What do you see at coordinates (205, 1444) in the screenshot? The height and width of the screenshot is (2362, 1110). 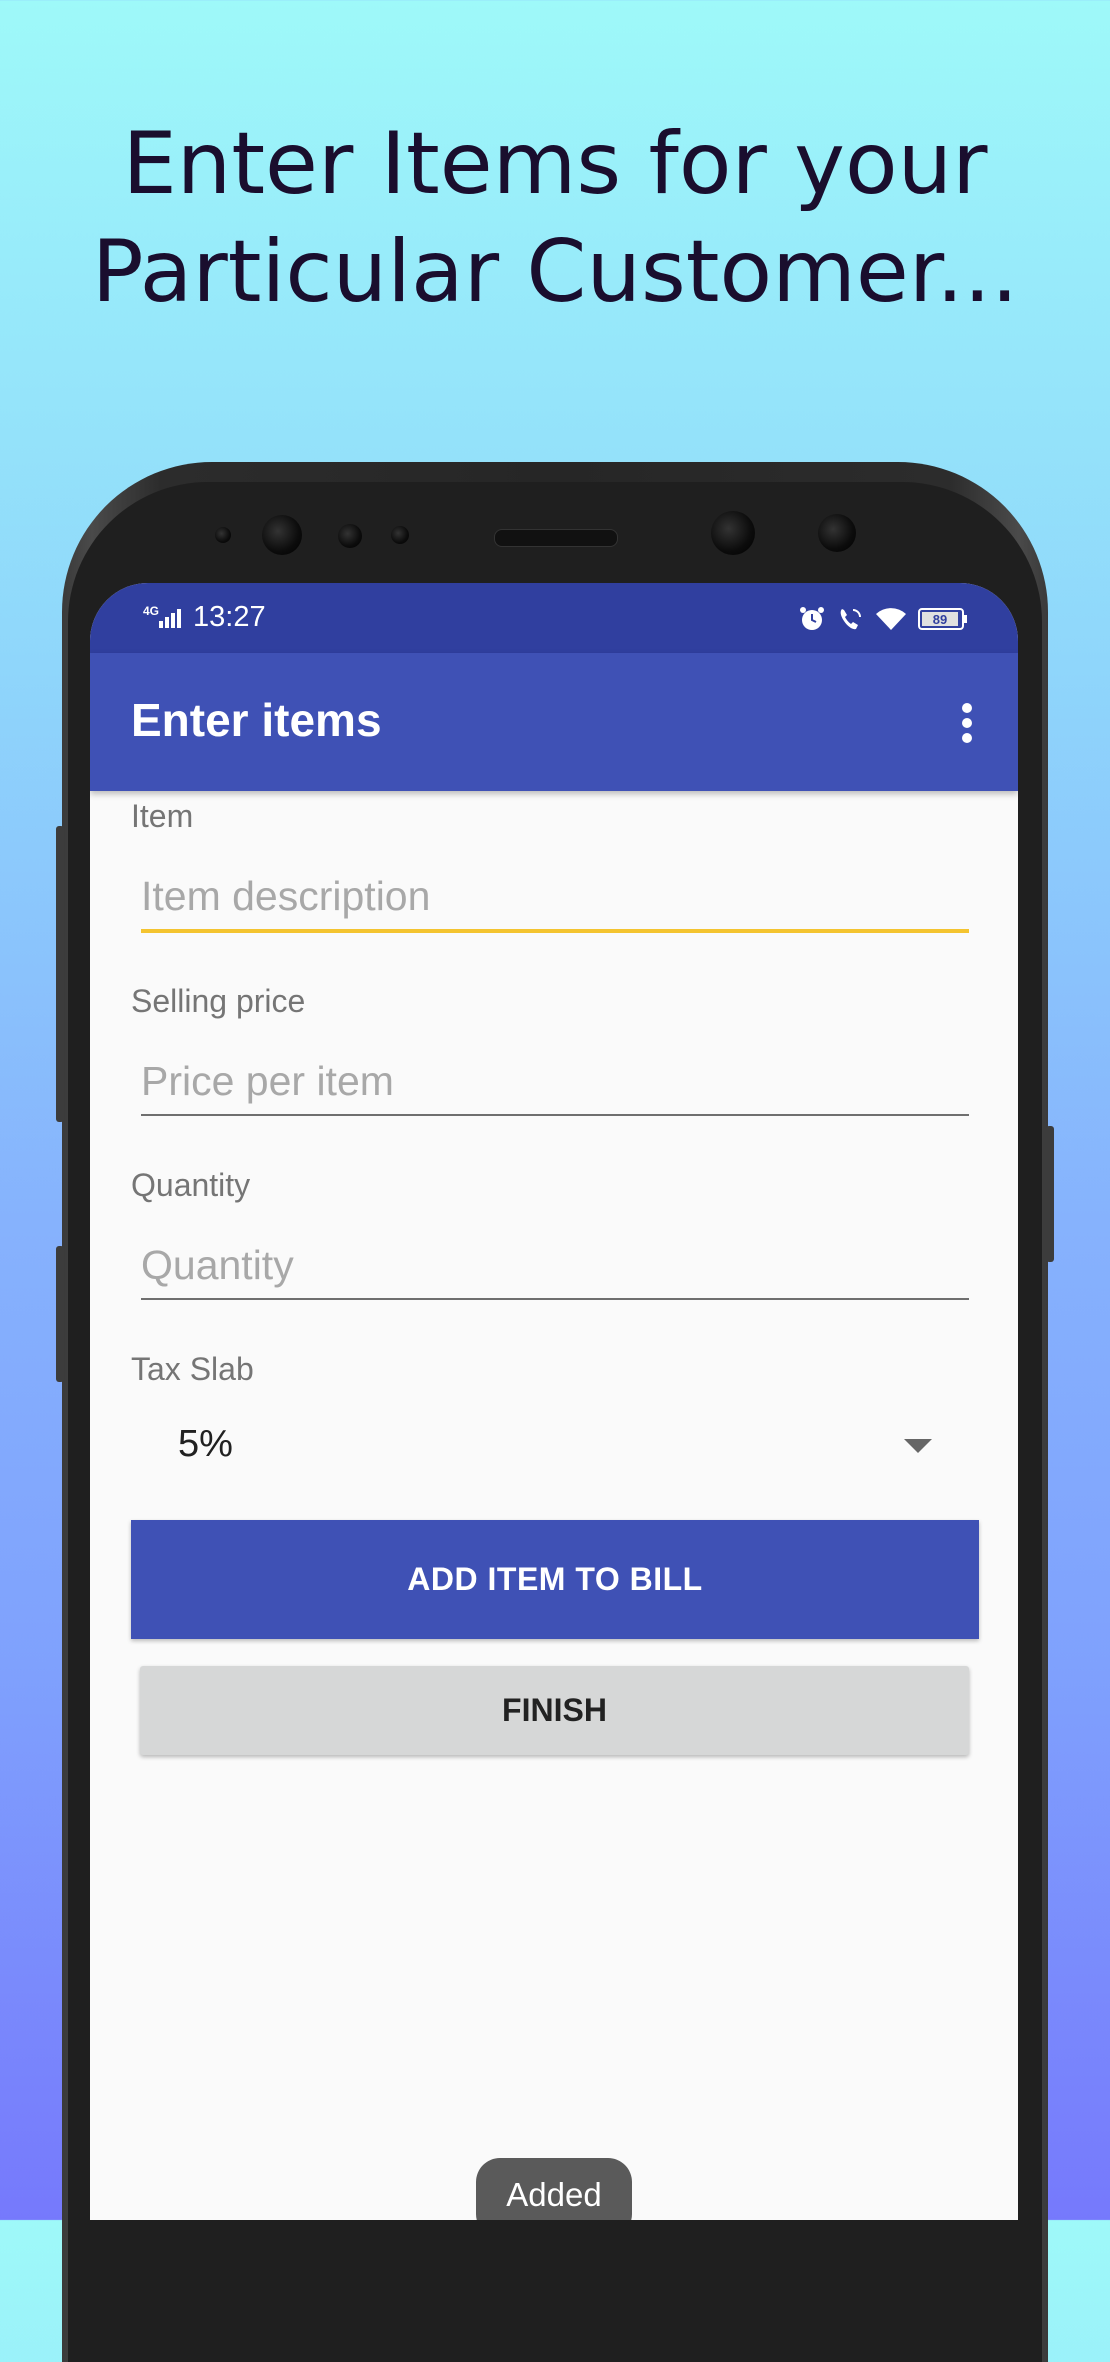 I see `tax-slab-selected-value: 5%` at bounding box center [205, 1444].